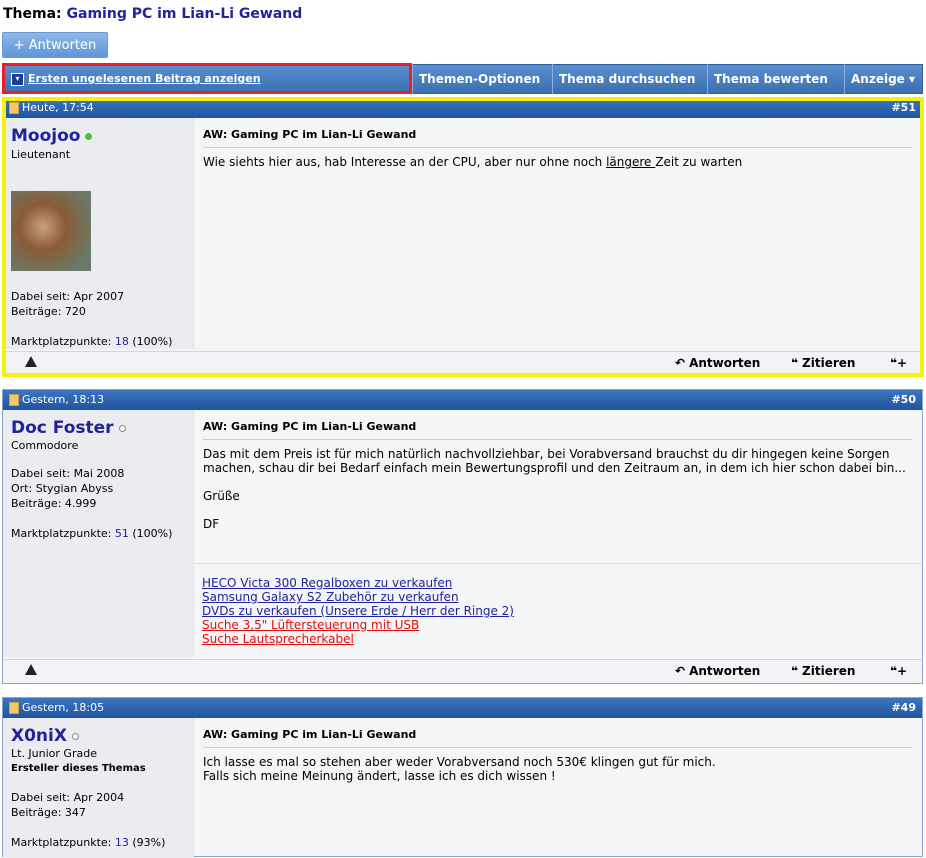  I want to click on post-number: #50, so click(903, 400).